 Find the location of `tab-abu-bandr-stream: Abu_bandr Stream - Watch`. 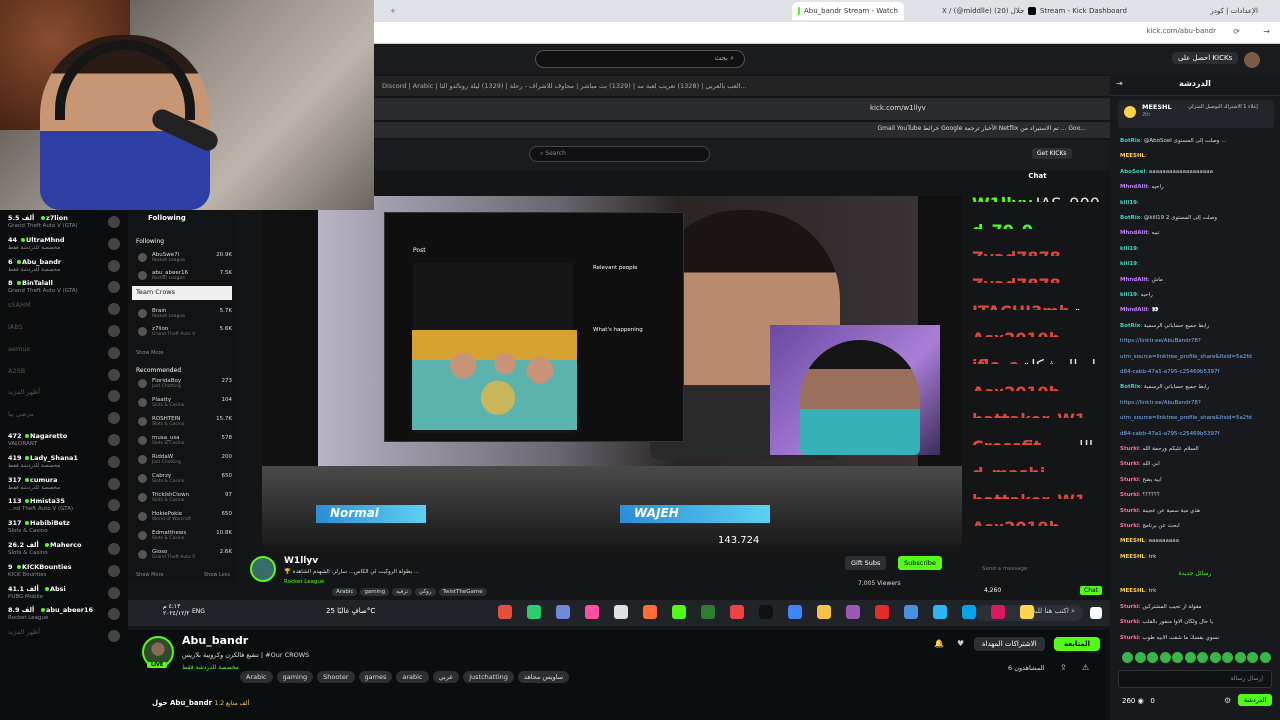

tab-abu-bandr-stream: Abu_bandr Stream - Watch is located at coordinates (848, 11).